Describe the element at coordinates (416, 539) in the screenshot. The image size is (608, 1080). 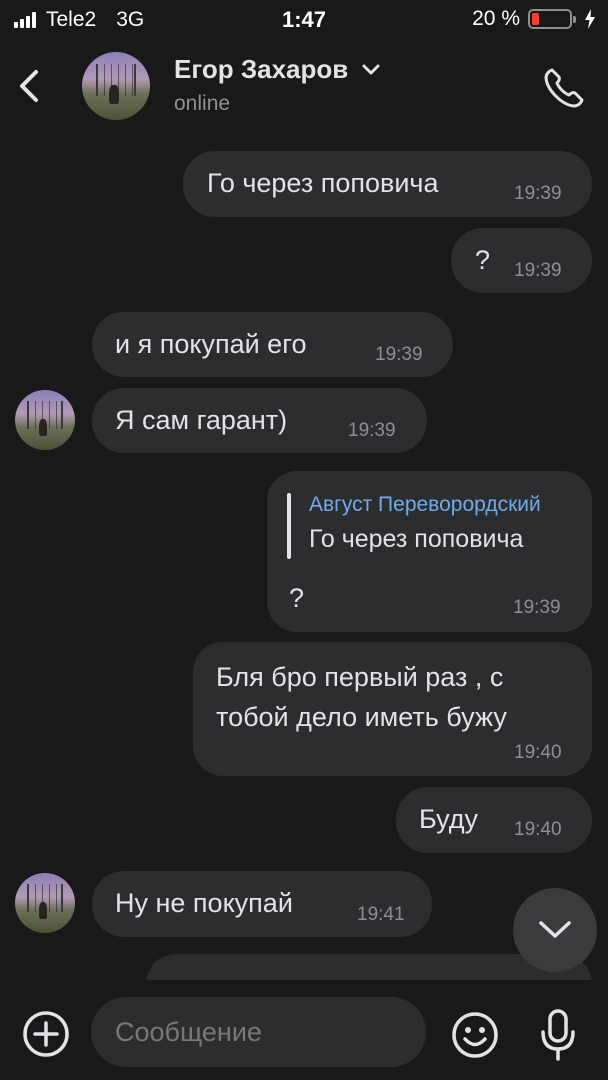
I see `reply-text: Го через поповича` at that location.